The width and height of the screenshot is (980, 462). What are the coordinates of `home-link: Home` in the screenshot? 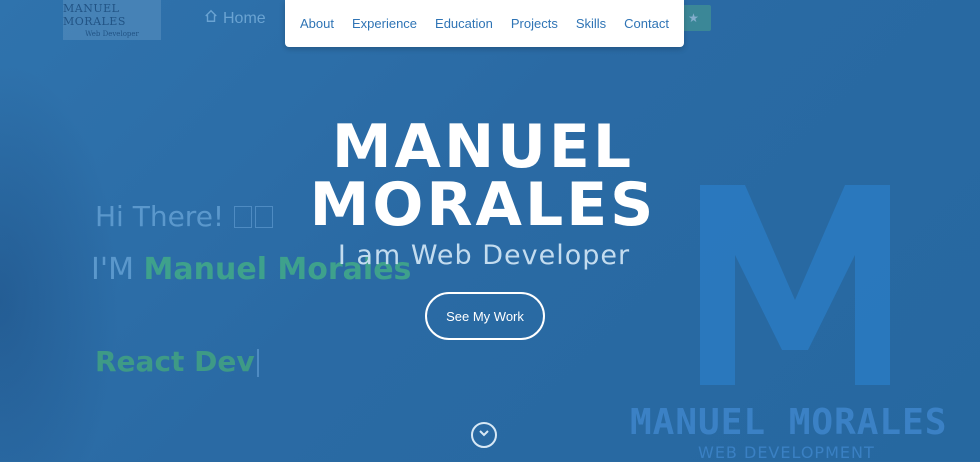 It's located at (235, 18).